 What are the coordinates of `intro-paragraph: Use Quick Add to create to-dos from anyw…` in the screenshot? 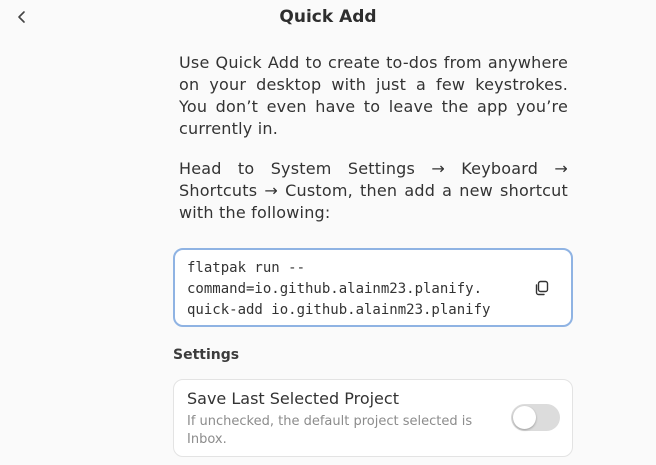 It's located at (373, 95).